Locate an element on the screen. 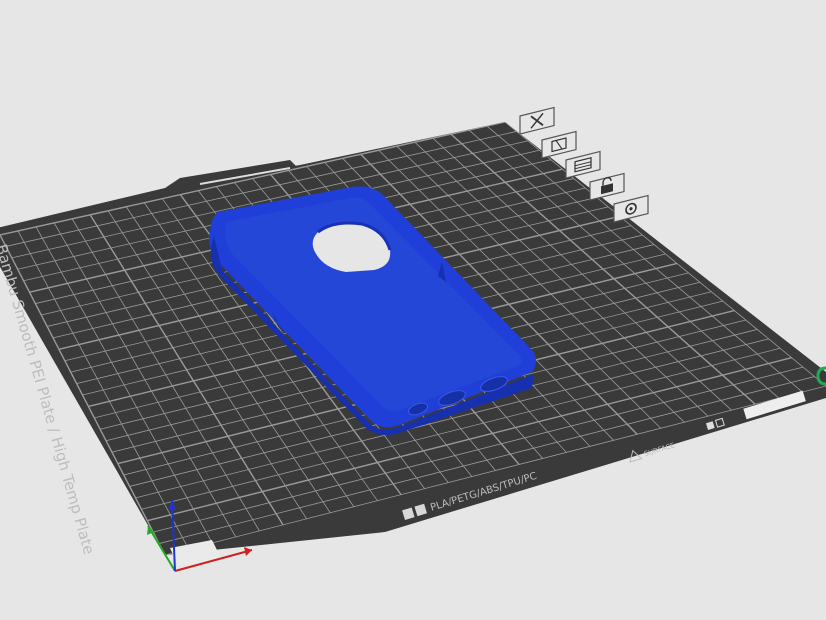  lock-icon is located at coordinates (607, 186).